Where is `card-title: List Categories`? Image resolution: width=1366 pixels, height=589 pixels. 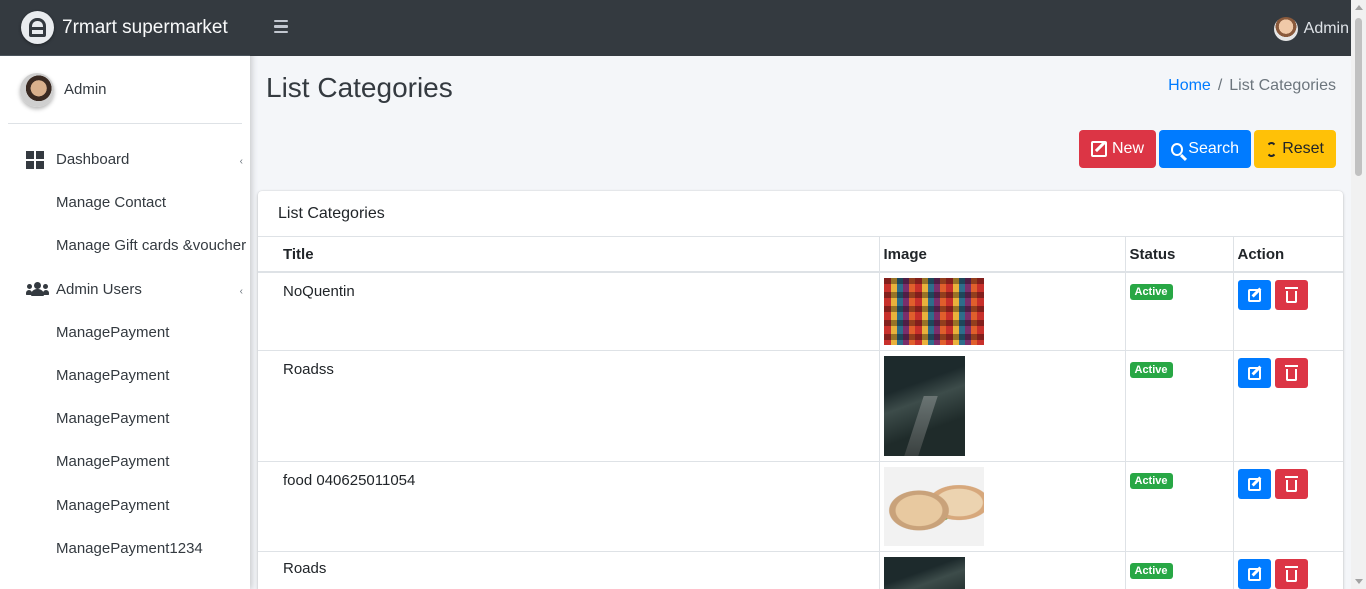
card-title: List Categories is located at coordinates (800, 214).